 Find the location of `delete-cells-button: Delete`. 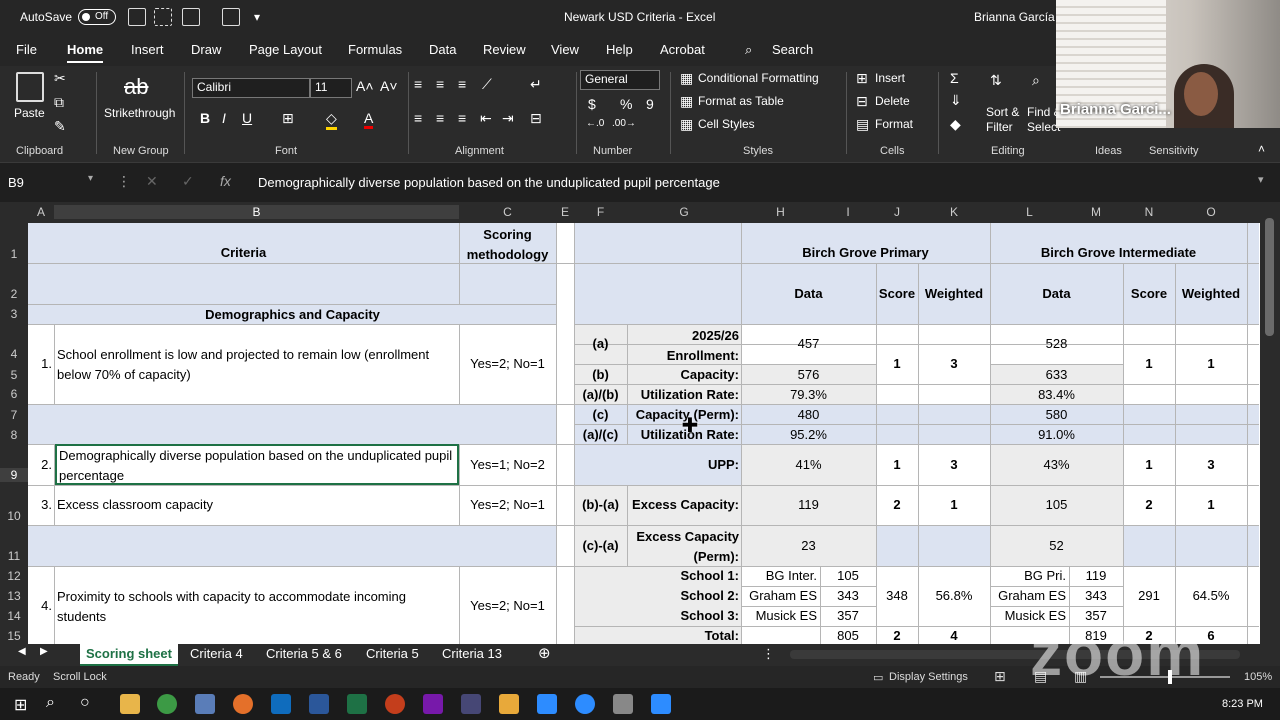

delete-cells-button: Delete is located at coordinates (892, 101).